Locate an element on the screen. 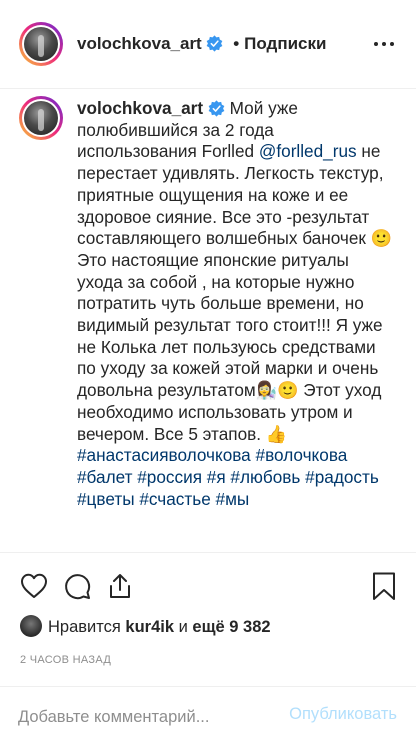  likes-prefix: Нравится is located at coordinates (87, 627).